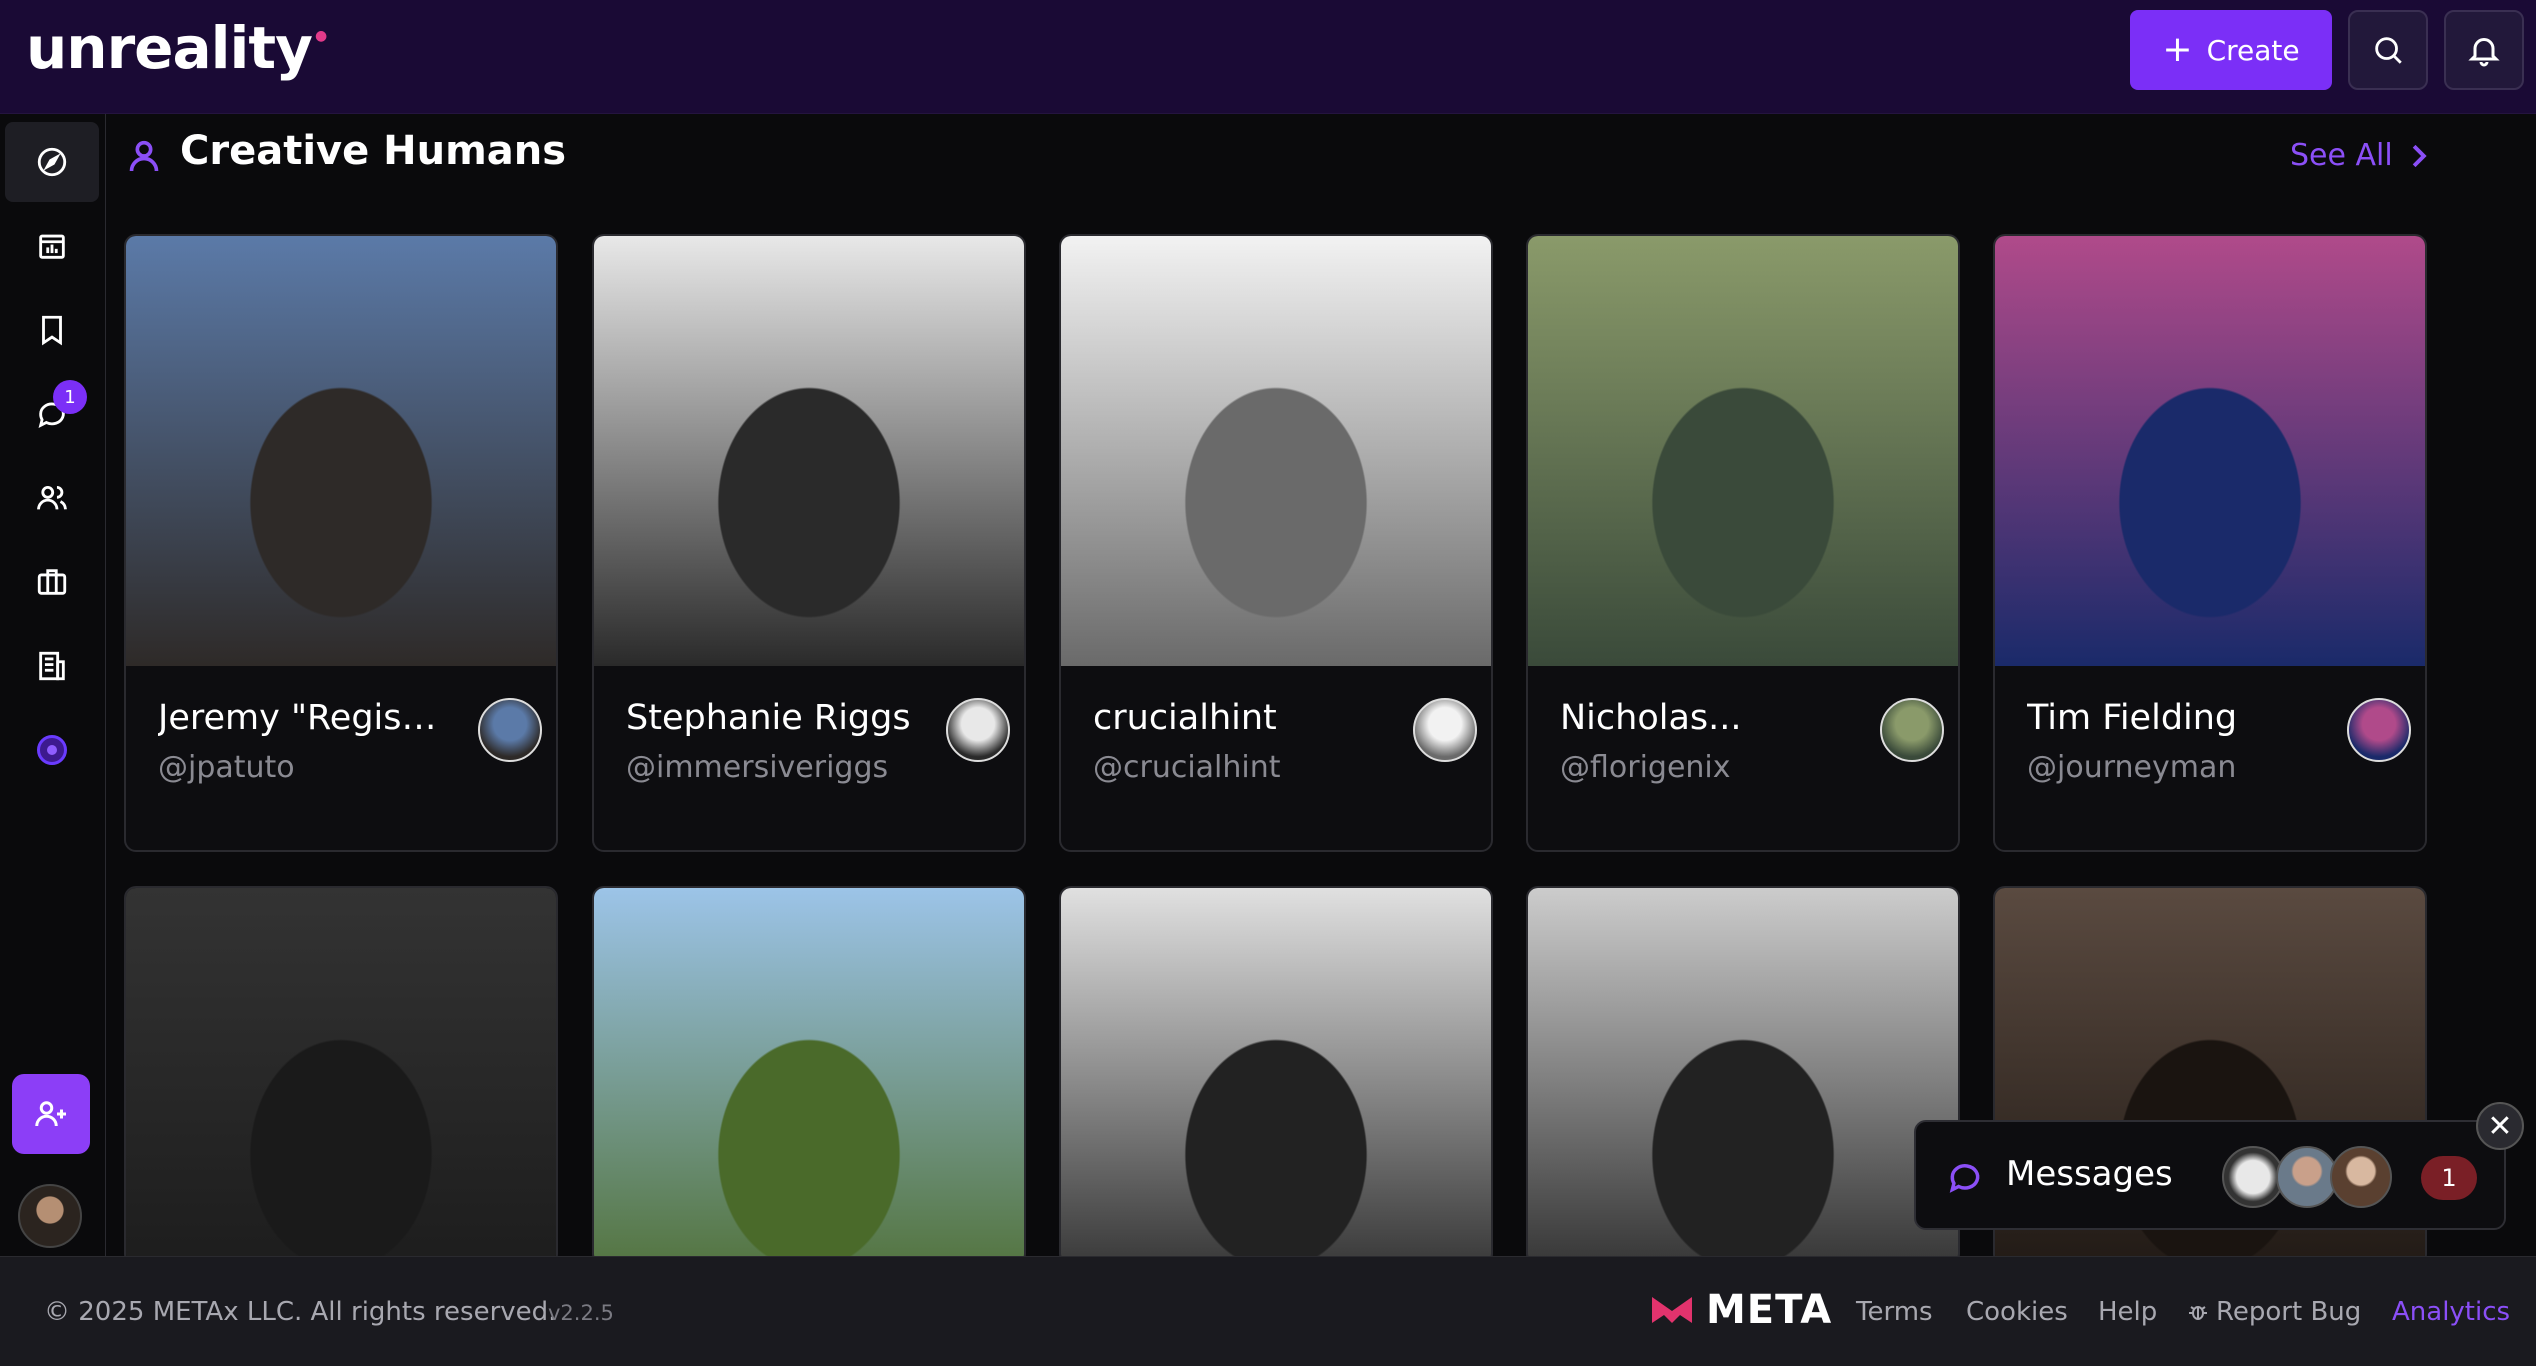 The height and width of the screenshot is (1366, 2536). I want to click on sidebar-item-people, so click(52, 498).